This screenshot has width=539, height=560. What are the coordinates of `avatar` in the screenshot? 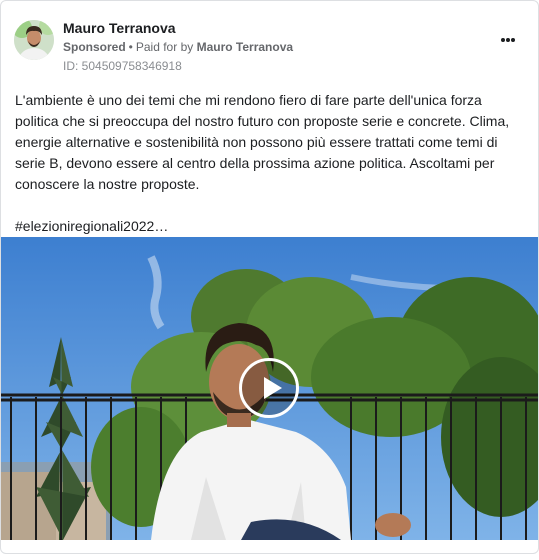 It's located at (34, 40).